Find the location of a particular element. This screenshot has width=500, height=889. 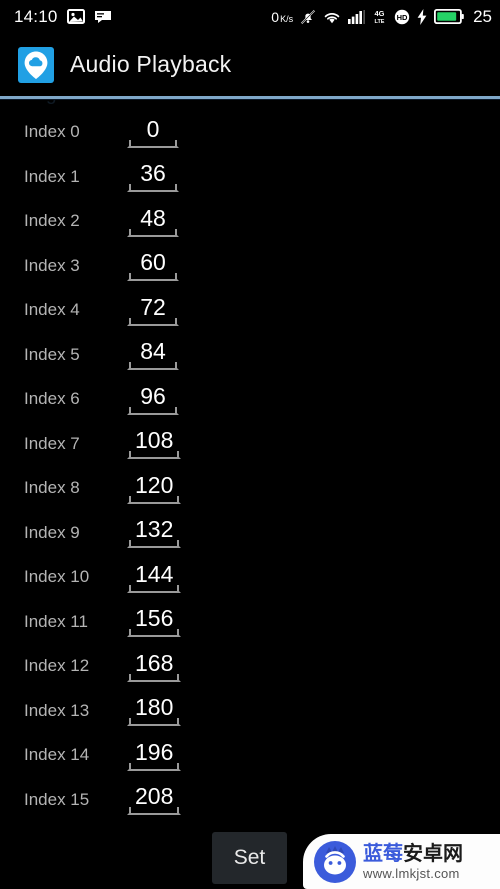

index-value-input: 156 is located at coordinates (154, 621).